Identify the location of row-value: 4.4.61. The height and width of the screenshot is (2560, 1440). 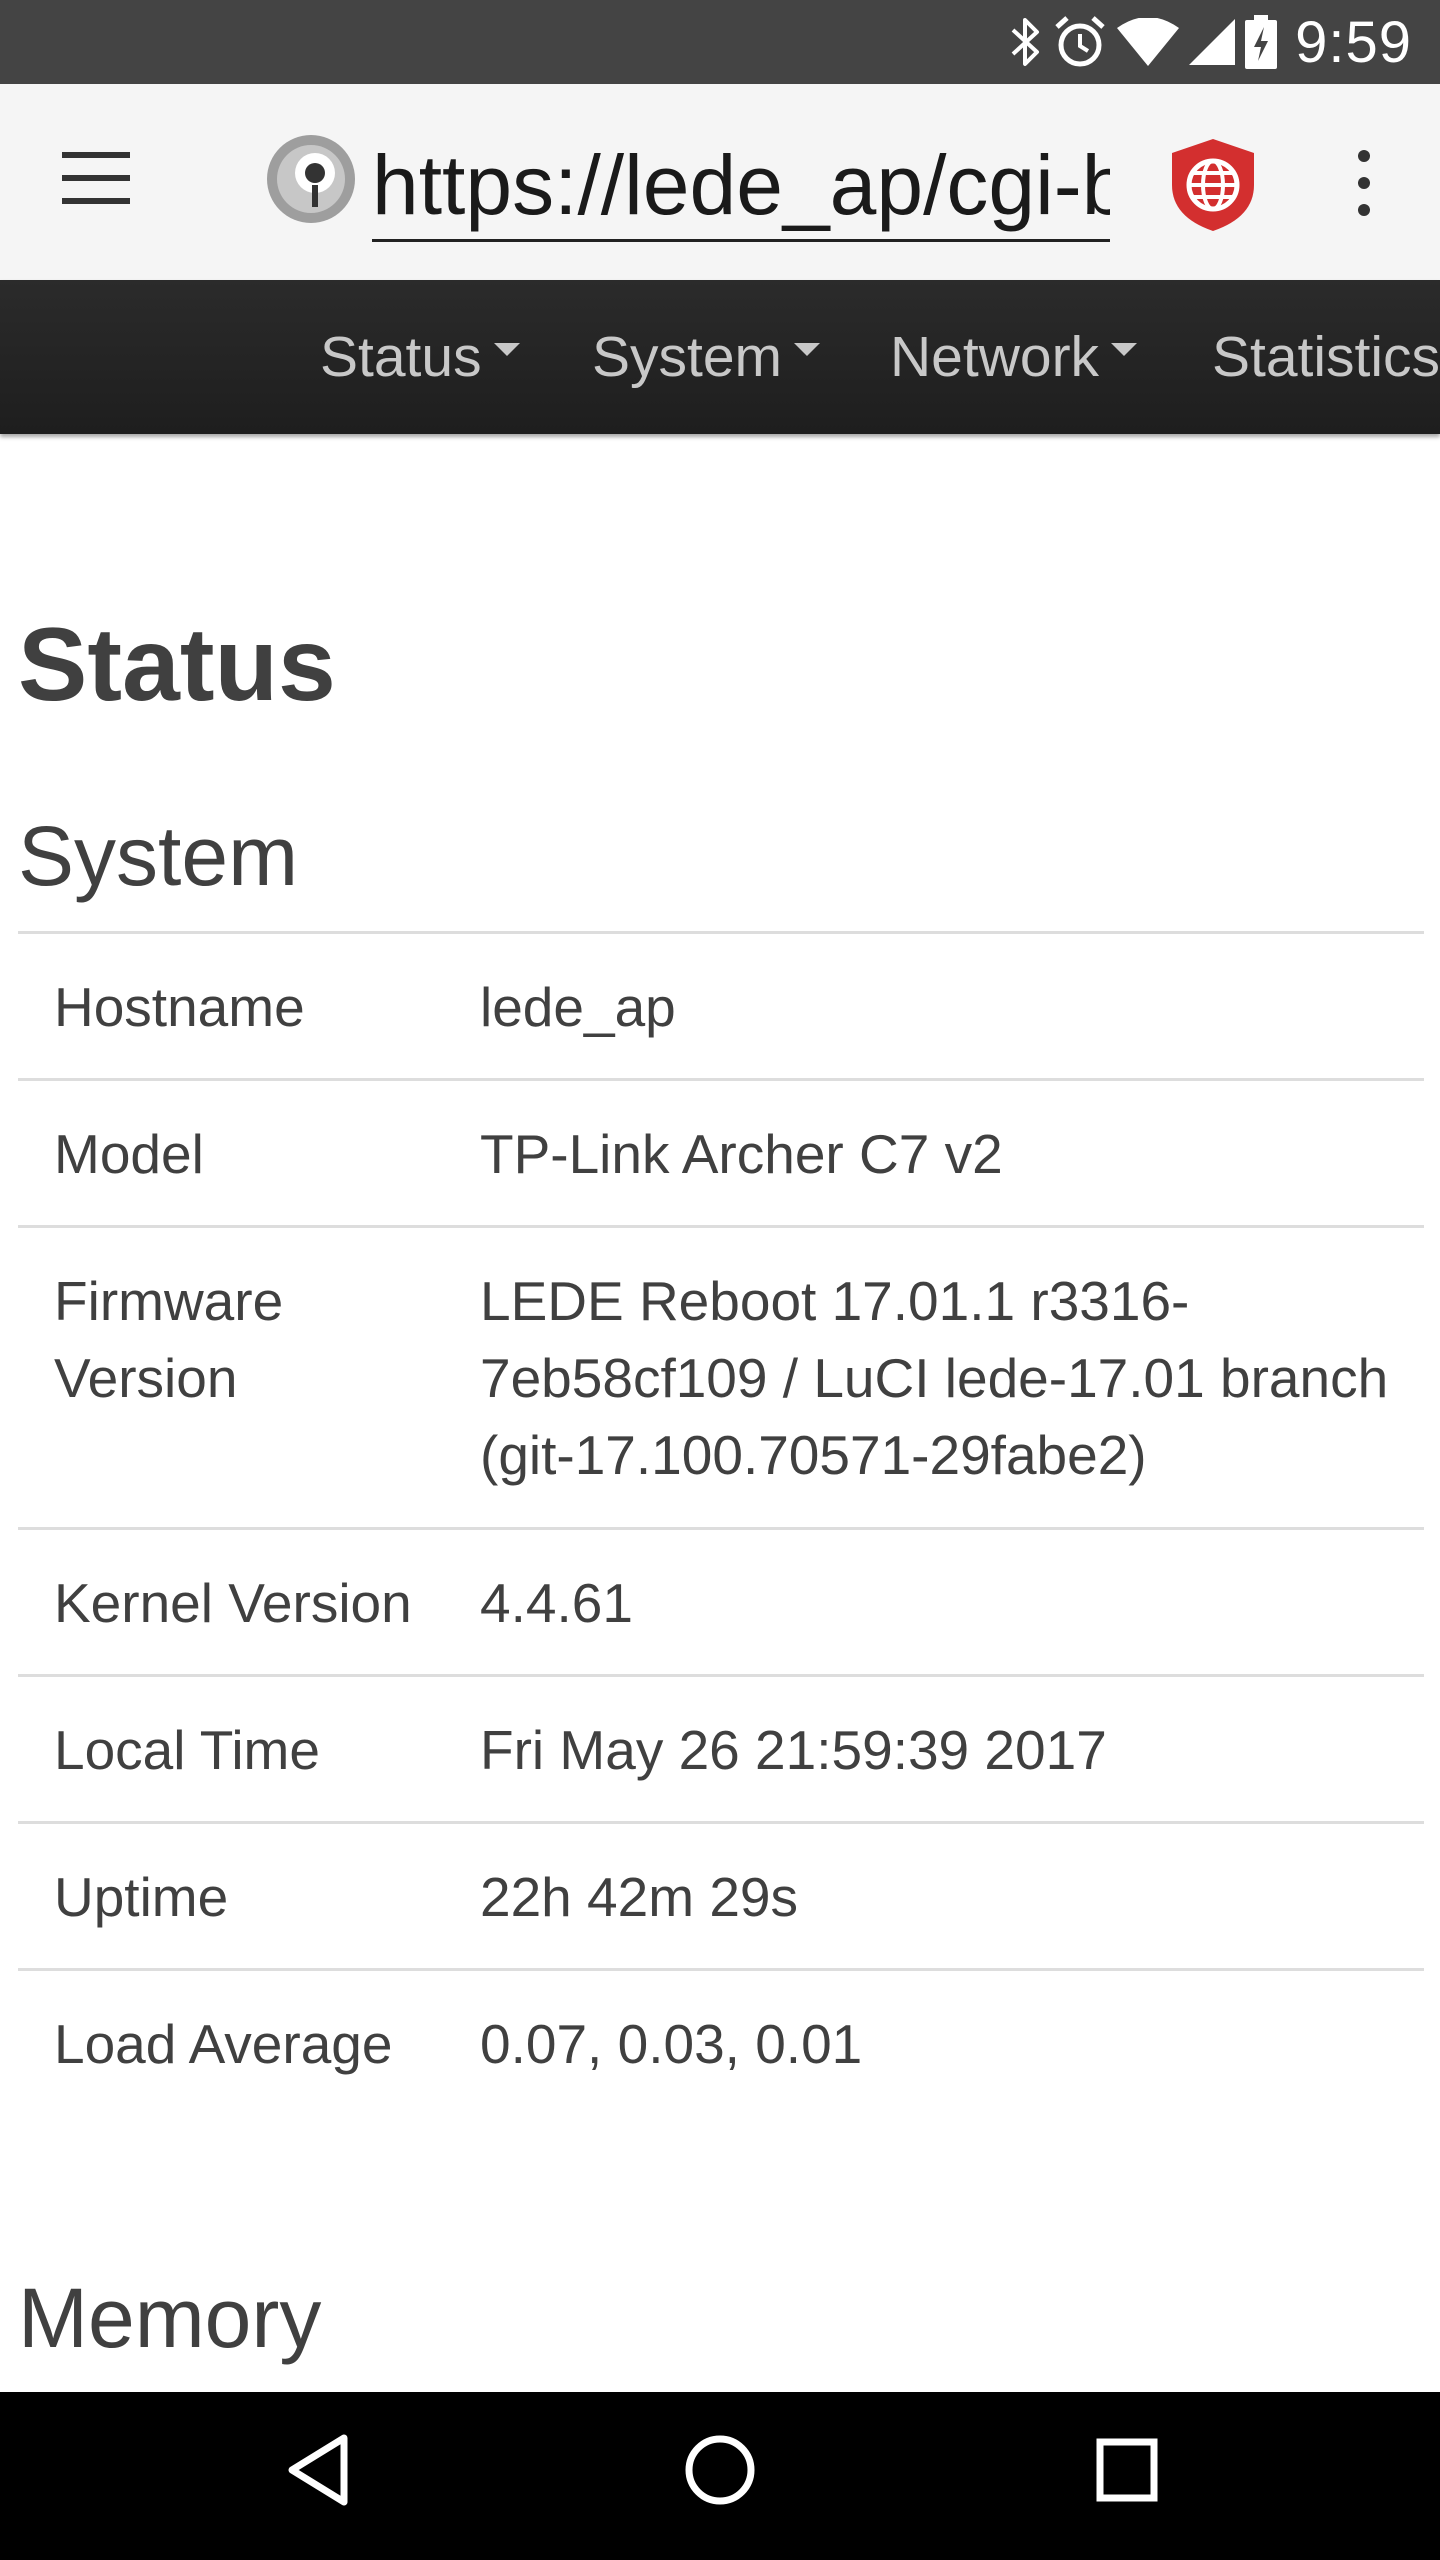
(556, 1603).